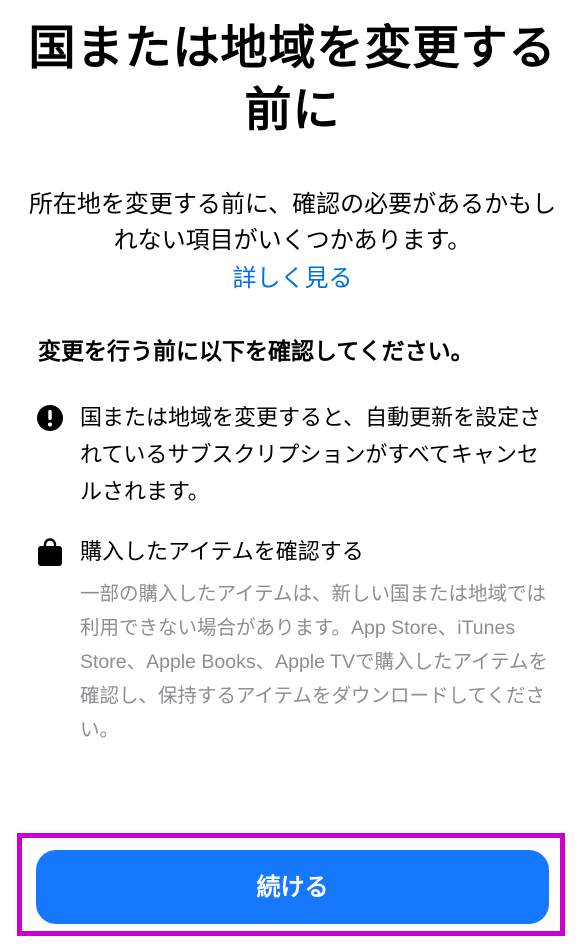 Image resolution: width=585 pixels, height=947 pixels. What do you see at coordinates (292, 79) in the screenshot?
I see `page-title: 国または地域を変更する前に` at bounding box center [292, 79].